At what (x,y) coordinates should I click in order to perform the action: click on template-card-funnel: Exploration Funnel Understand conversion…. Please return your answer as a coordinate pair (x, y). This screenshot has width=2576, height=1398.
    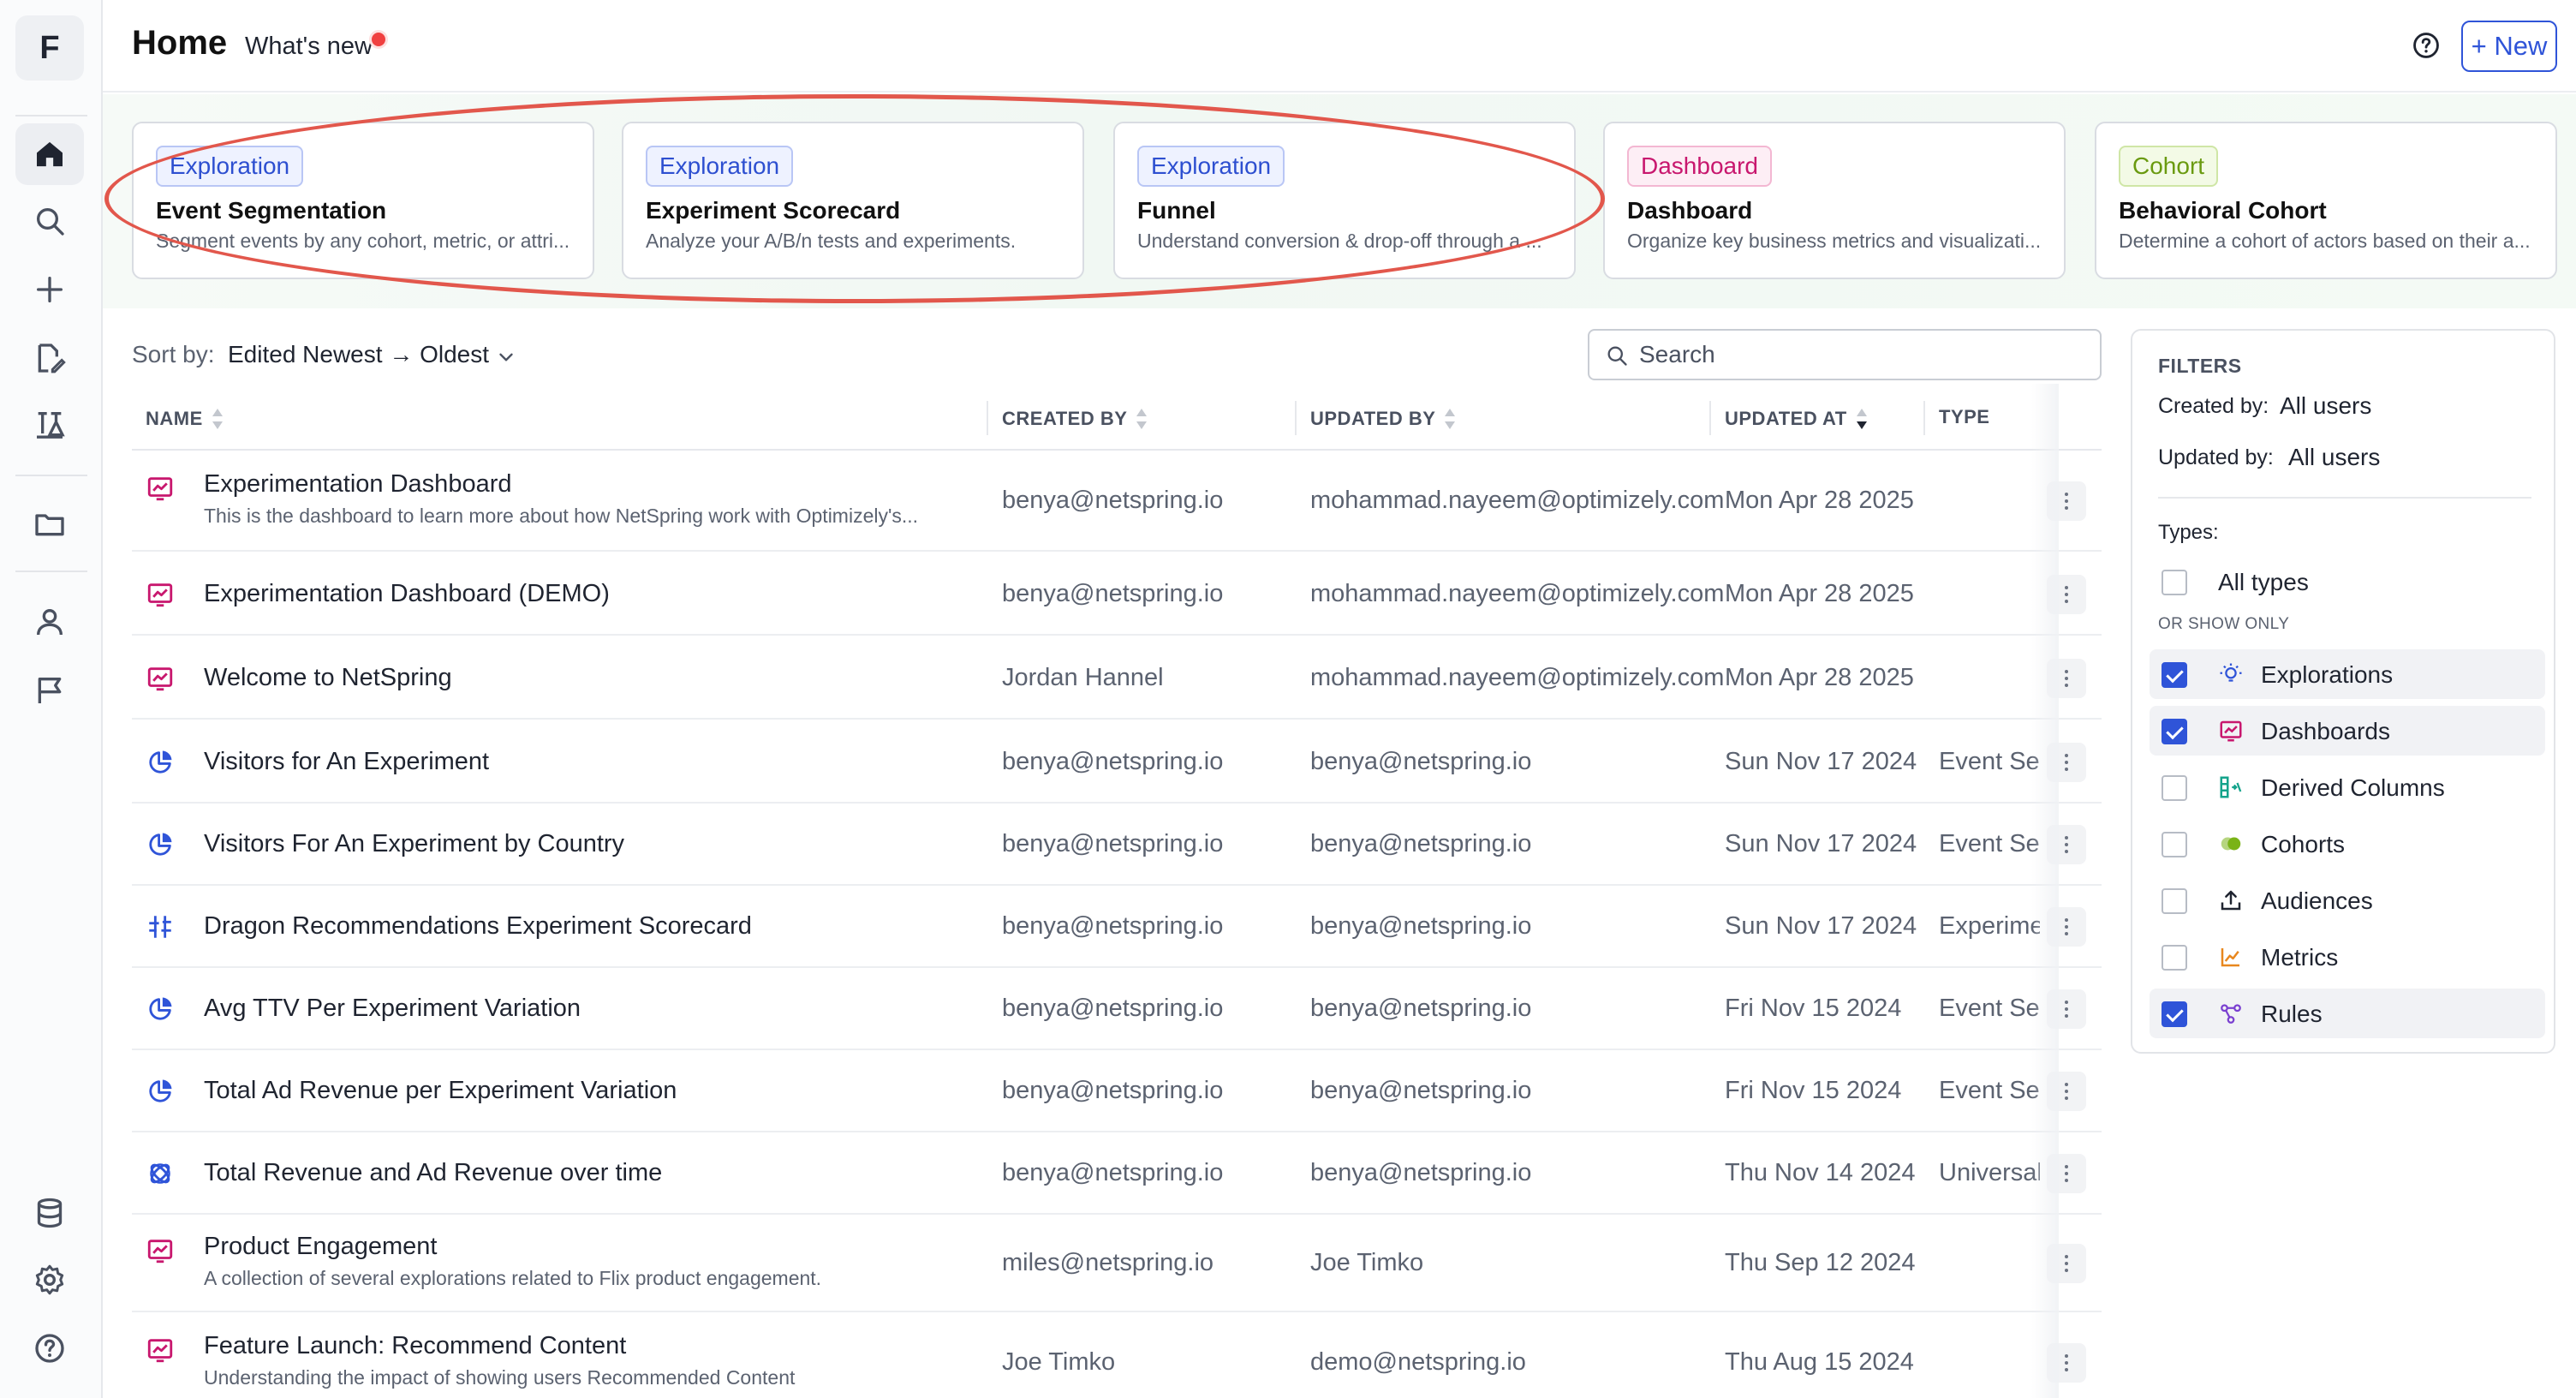
    Looking at the image, I should click on (1344, 200).